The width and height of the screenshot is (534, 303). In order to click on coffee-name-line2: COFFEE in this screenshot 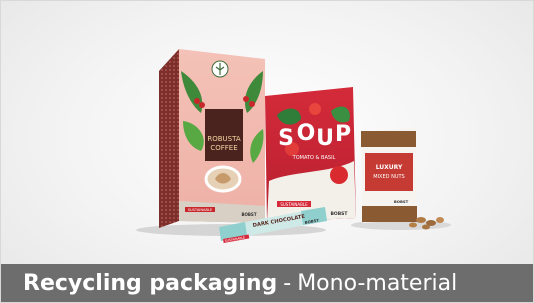, I will do `click(223, 148)`.